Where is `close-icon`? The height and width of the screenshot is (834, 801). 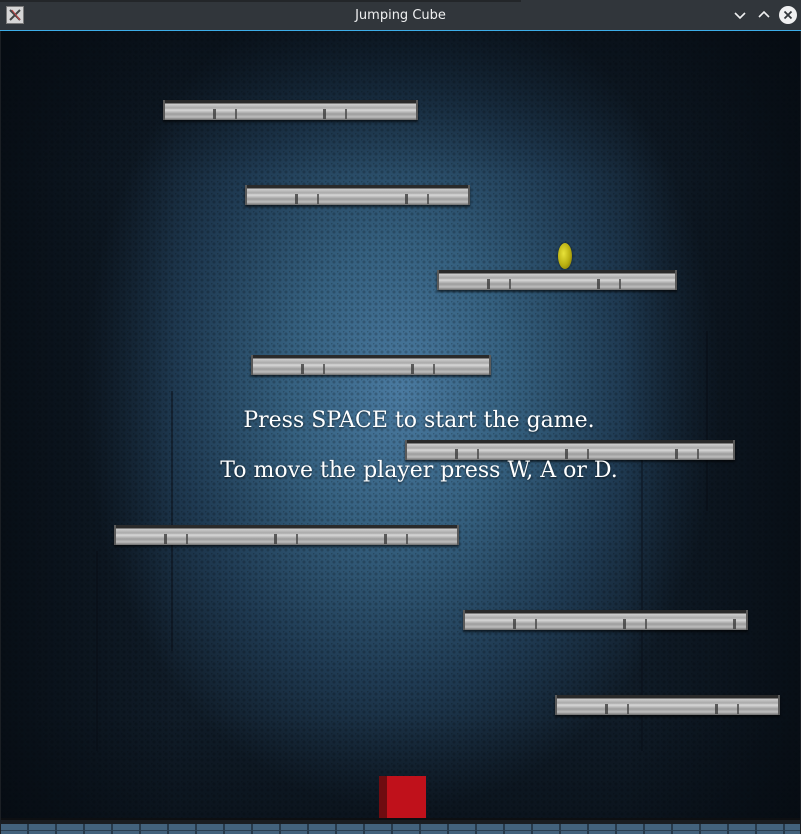 close-icon is located at coordinates (788, 15).